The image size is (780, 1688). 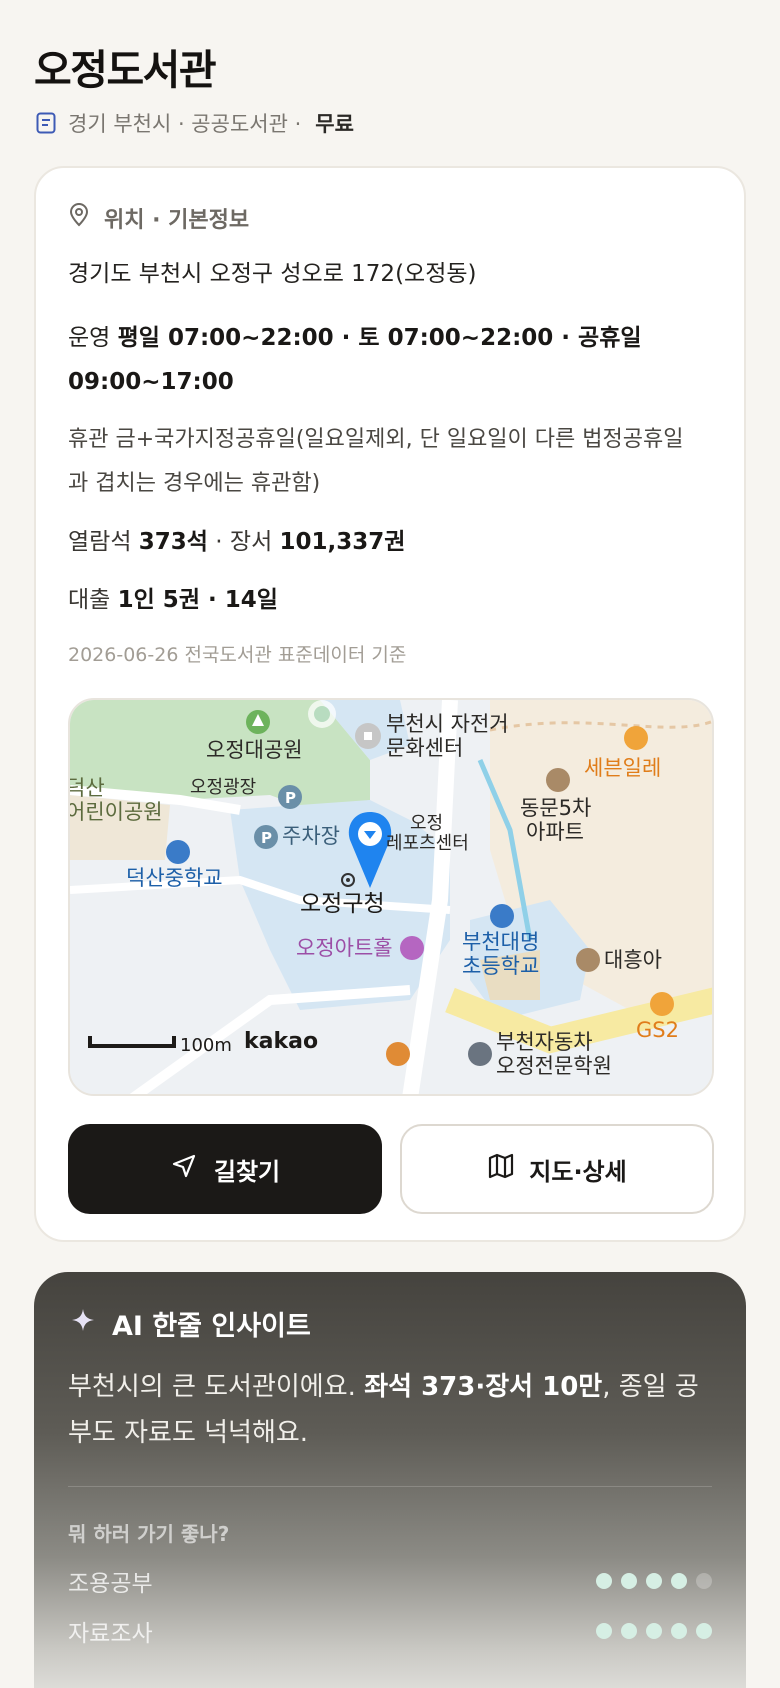 I want to click on map-detail-button-label: 지도·상세, so click(x=578, y=1171).